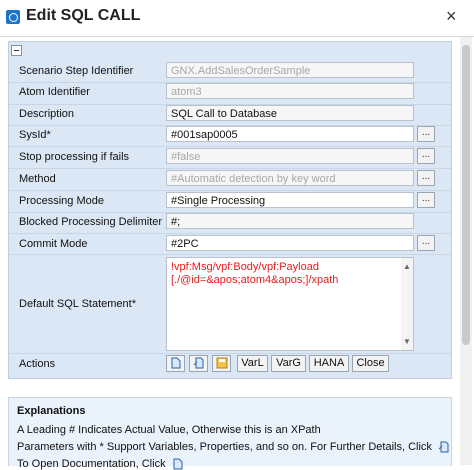  What do you see at coordinates (245, 267) in the screenshot?
I see `sql-line-1: !vpf:Msg/vpf:Body/vpf:Payload` at bounding box center [245, 267].